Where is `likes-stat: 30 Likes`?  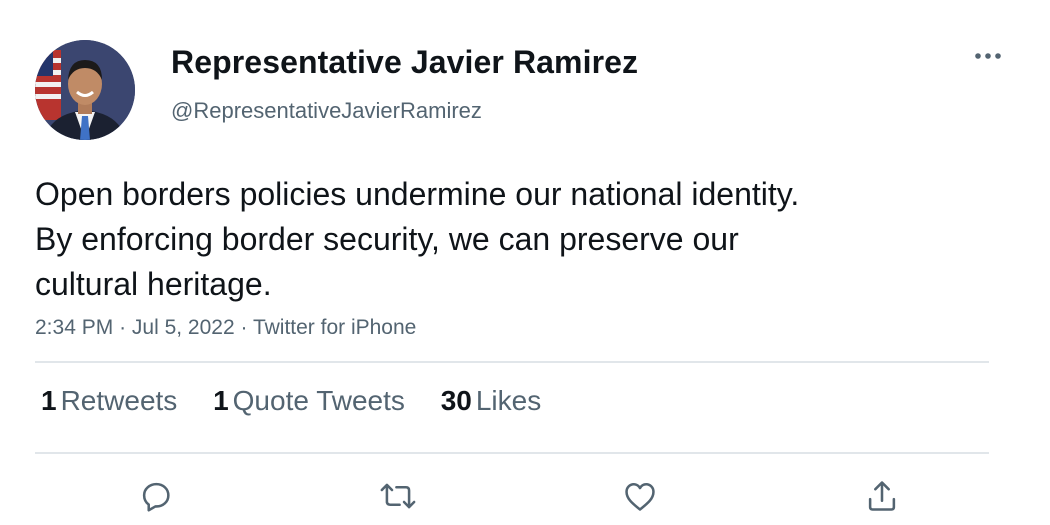 likes-stat: 30 Likes is located at coordinates (491, 401).